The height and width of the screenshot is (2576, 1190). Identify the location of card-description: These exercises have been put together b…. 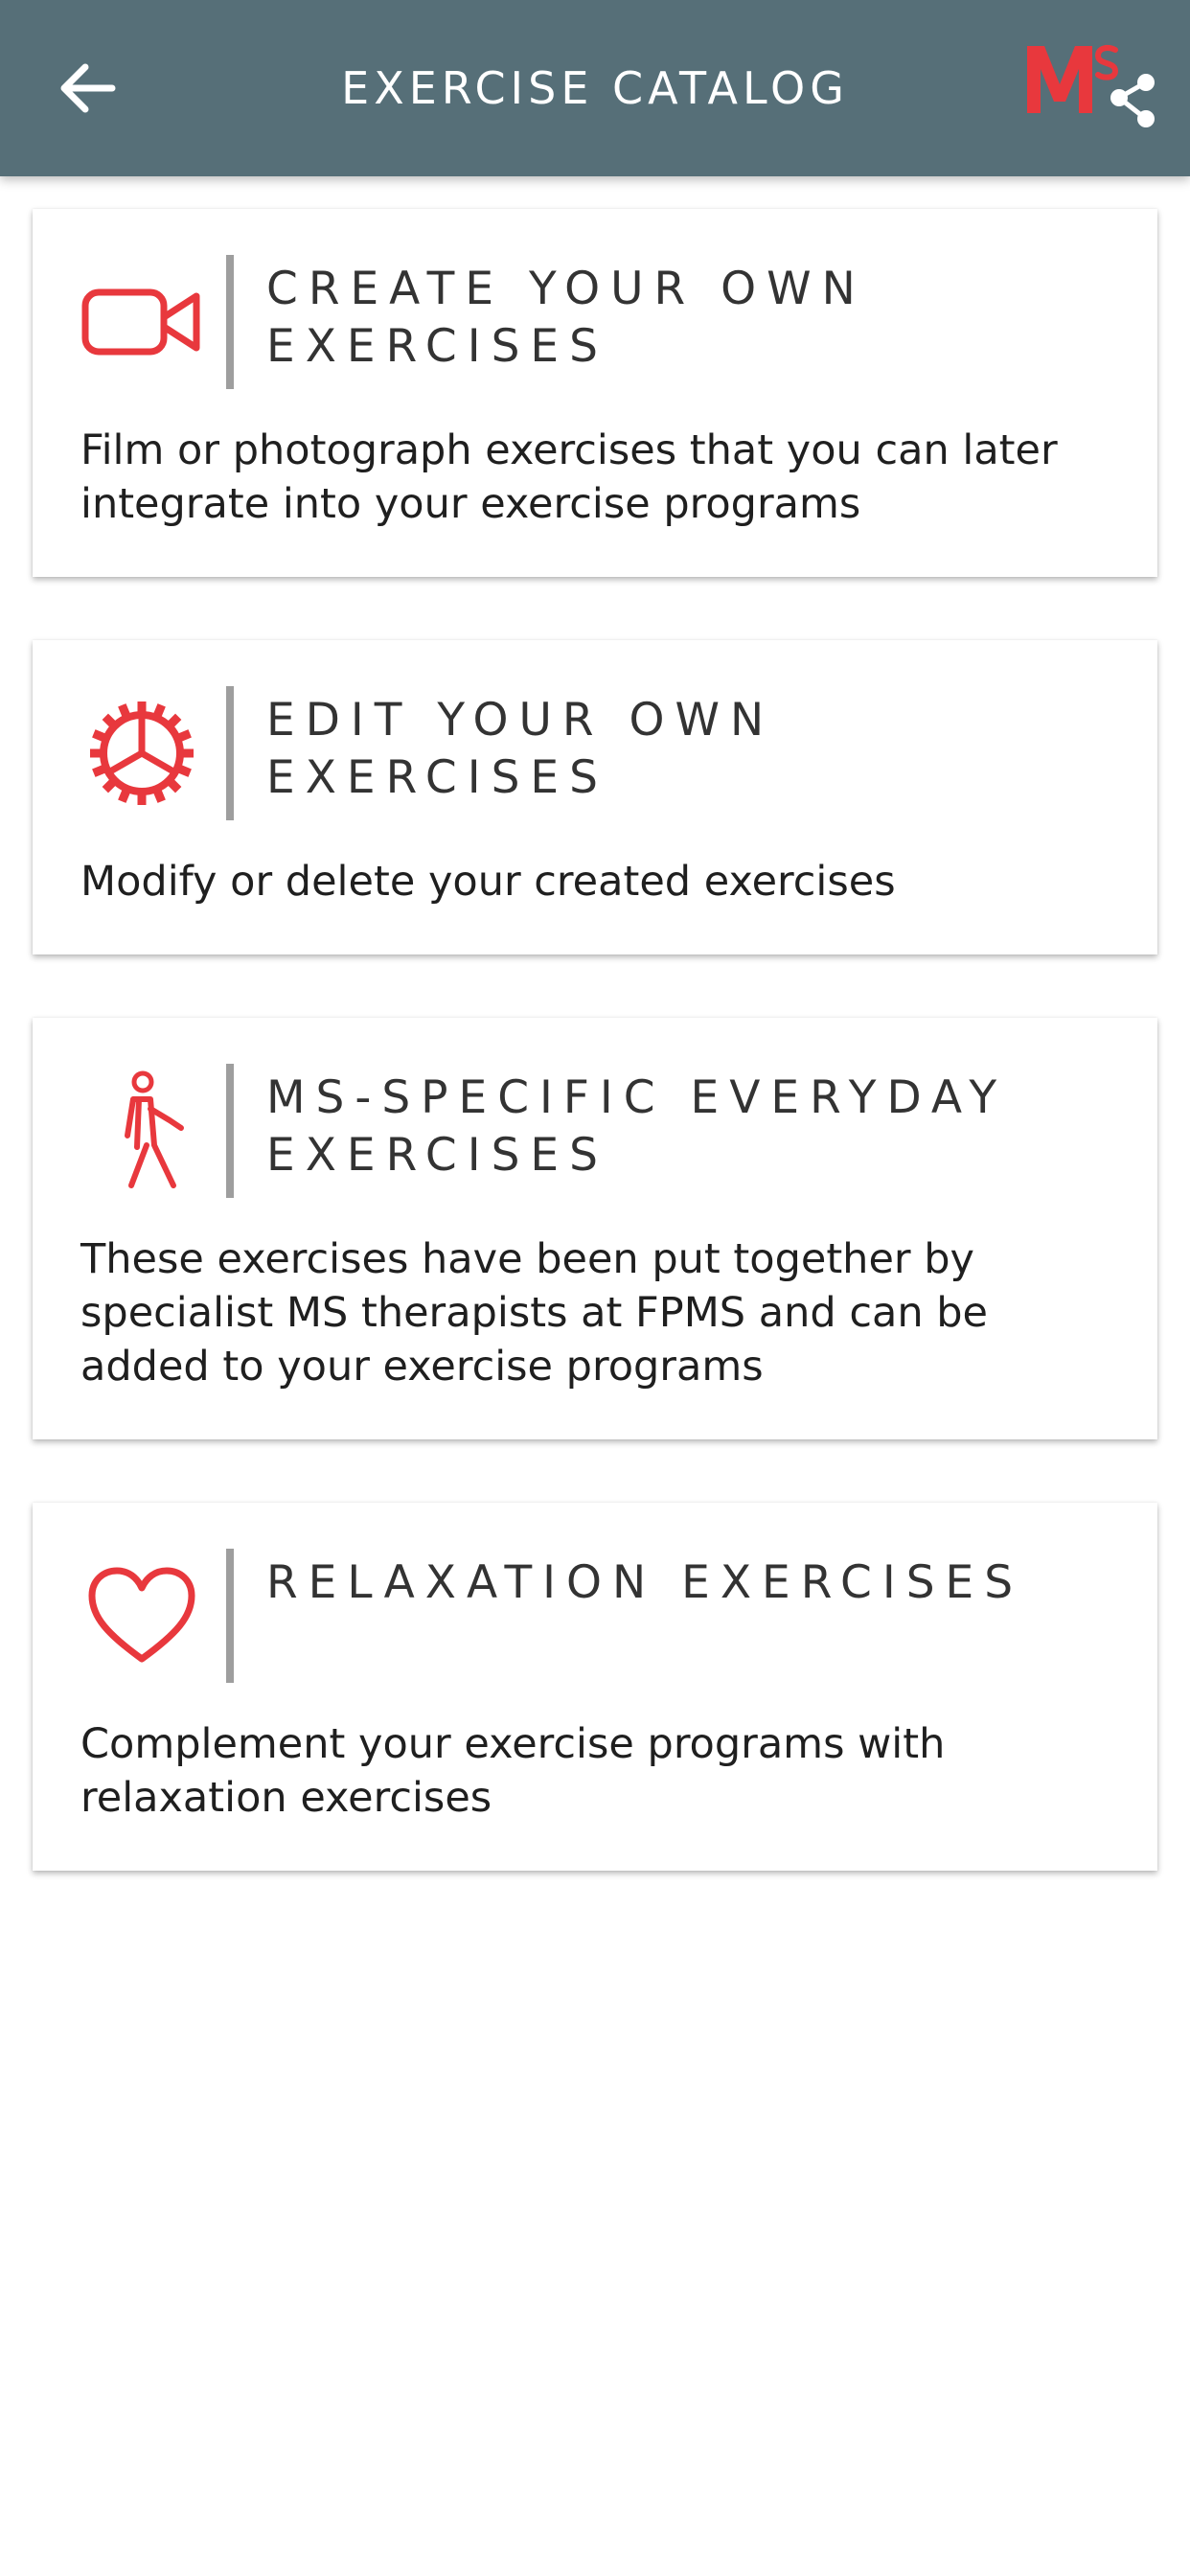
(534, 1313).